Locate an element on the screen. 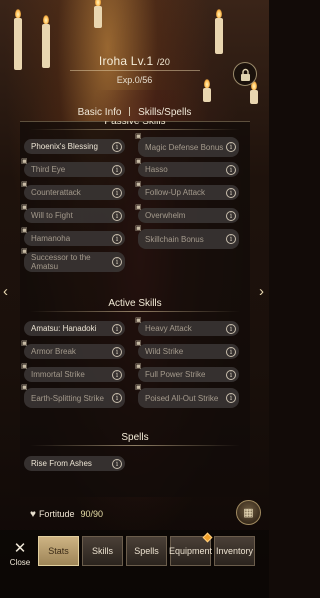  active-skill-item: ▣ Wild Strike i is located at coordinates (187, 349).